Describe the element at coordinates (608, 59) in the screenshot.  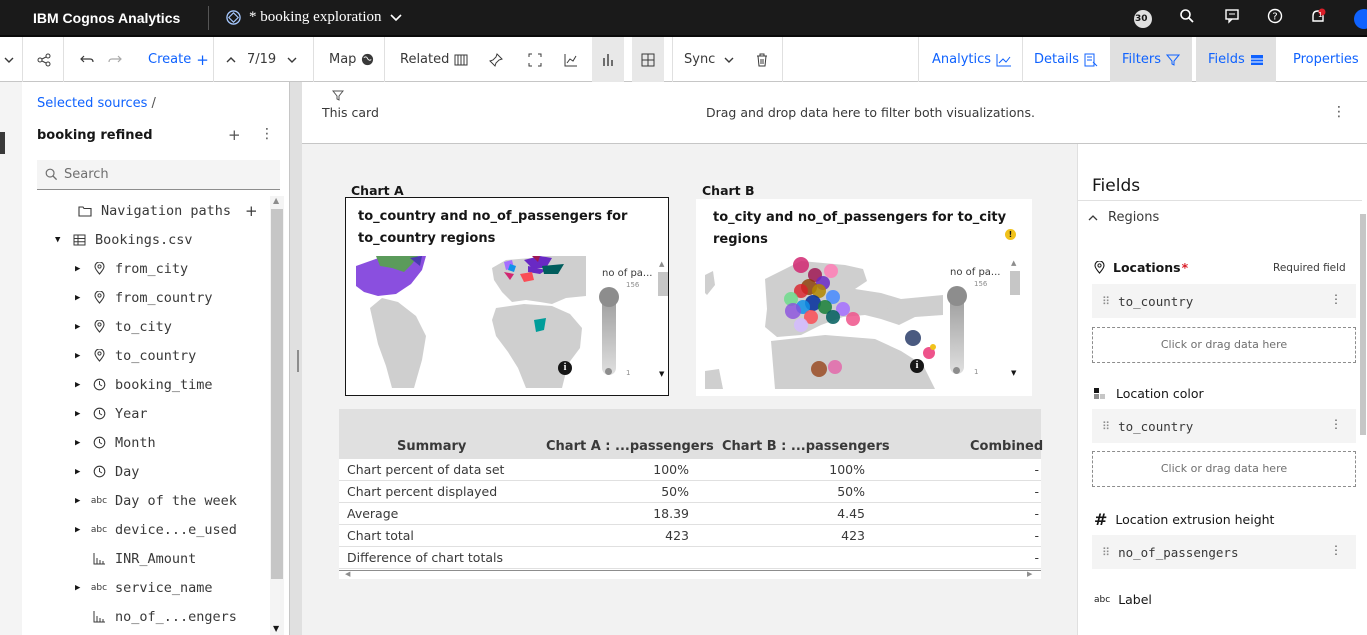
I see `compare-bars-icon` at that location.